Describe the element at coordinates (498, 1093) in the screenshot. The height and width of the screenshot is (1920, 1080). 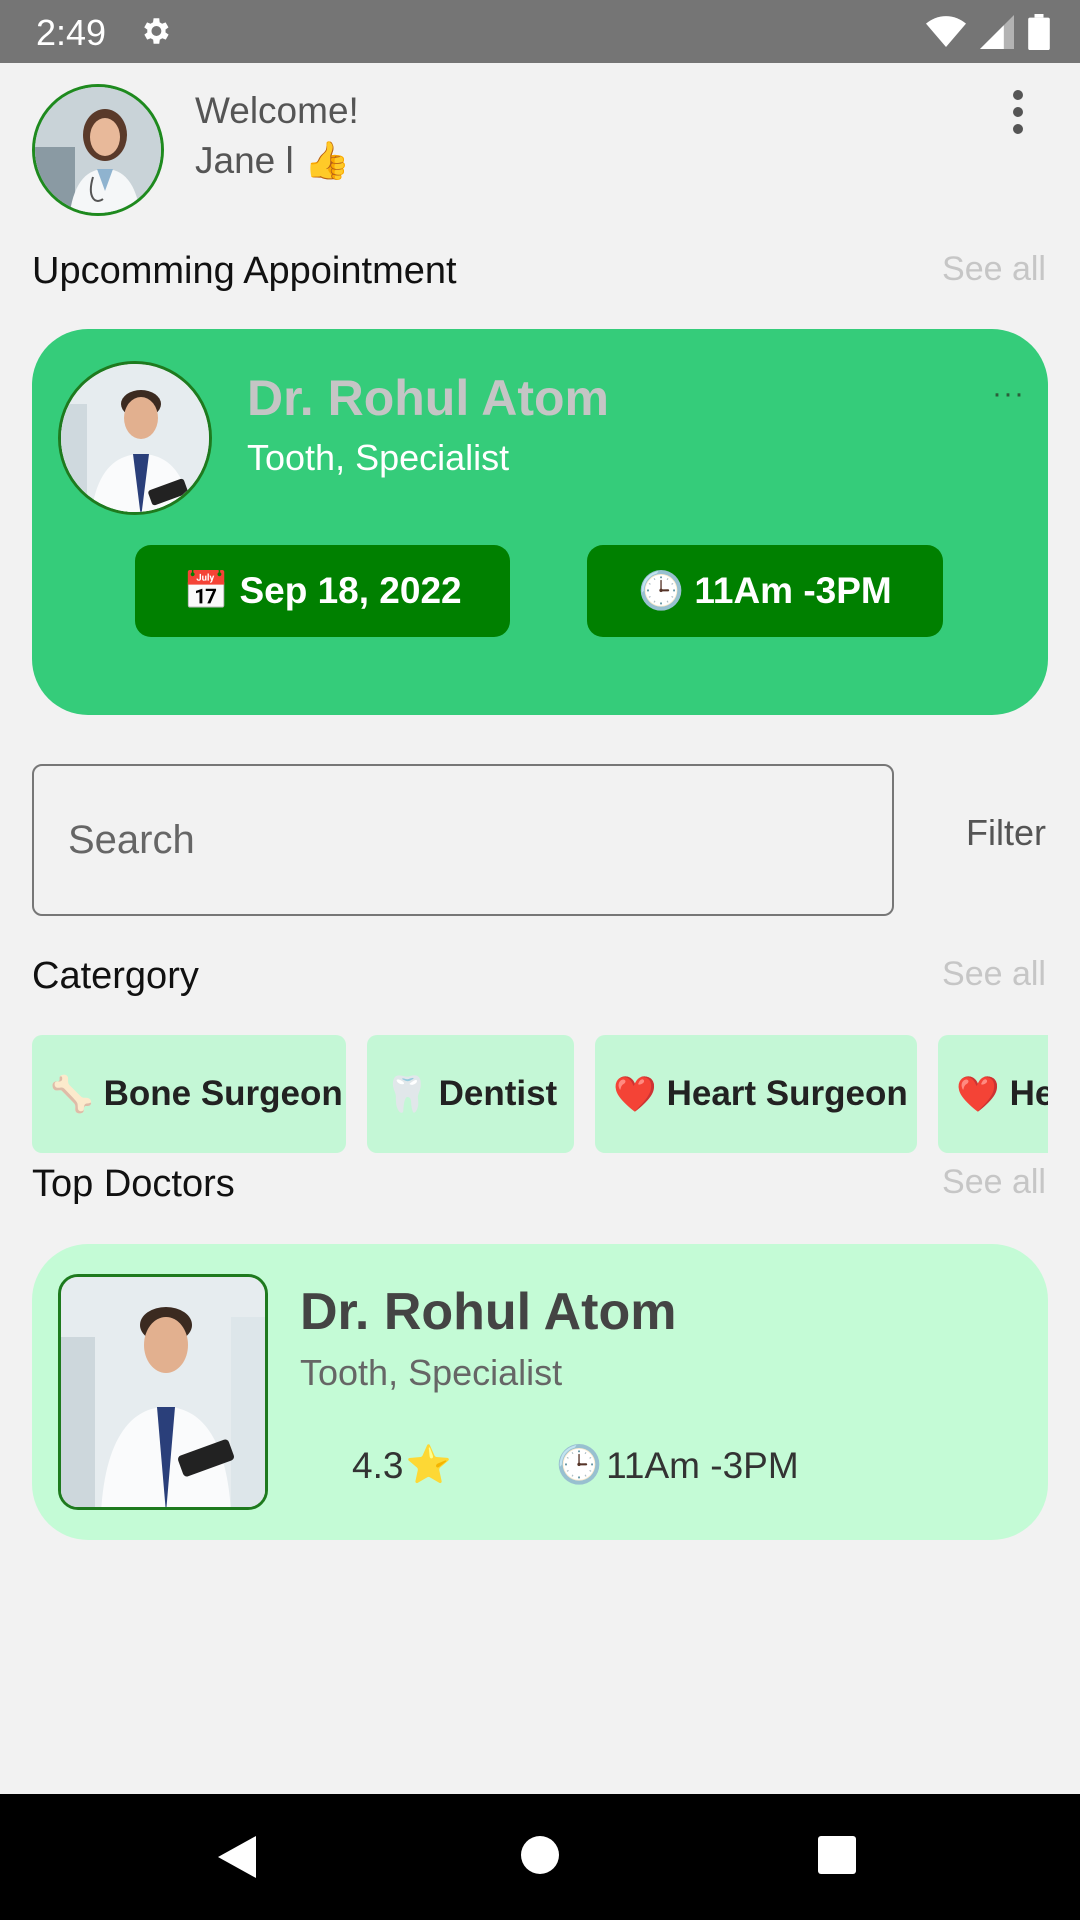
I see `category-chip-label: Dentist` at that location.